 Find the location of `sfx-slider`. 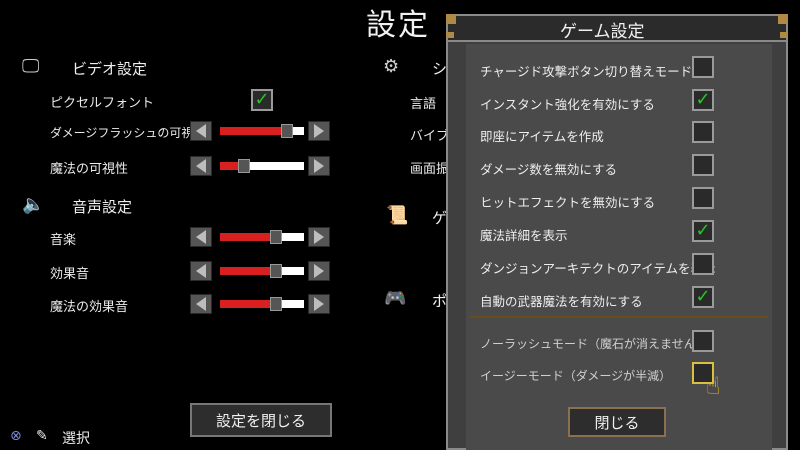

sfx-slider is located at coordinates (262, 271).